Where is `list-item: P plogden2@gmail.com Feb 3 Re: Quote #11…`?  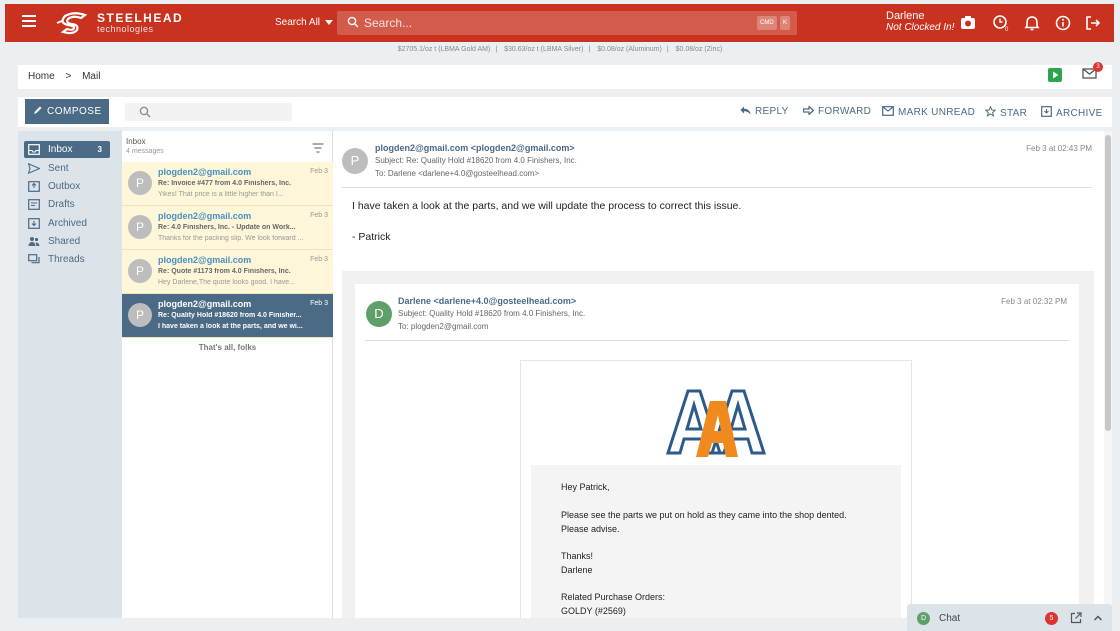 list-item: P plogden2@gmail.com Feb 3 Re: Quote #11… is located at coordinates (227, 272).